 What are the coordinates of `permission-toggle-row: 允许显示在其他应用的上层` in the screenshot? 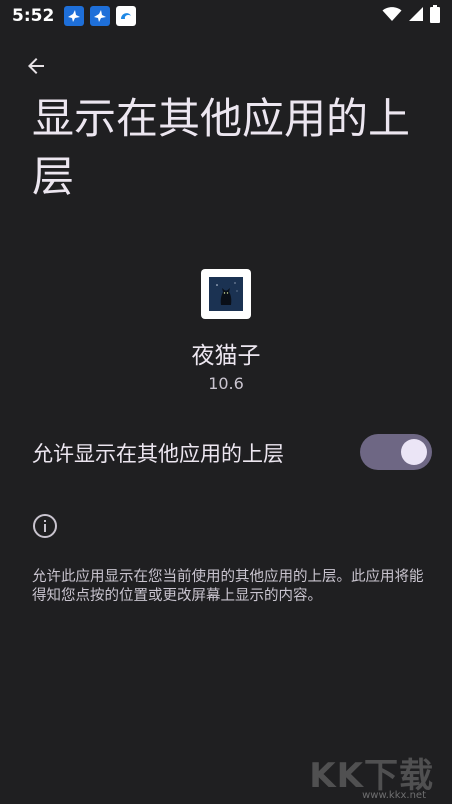 It's located at (226, 452).